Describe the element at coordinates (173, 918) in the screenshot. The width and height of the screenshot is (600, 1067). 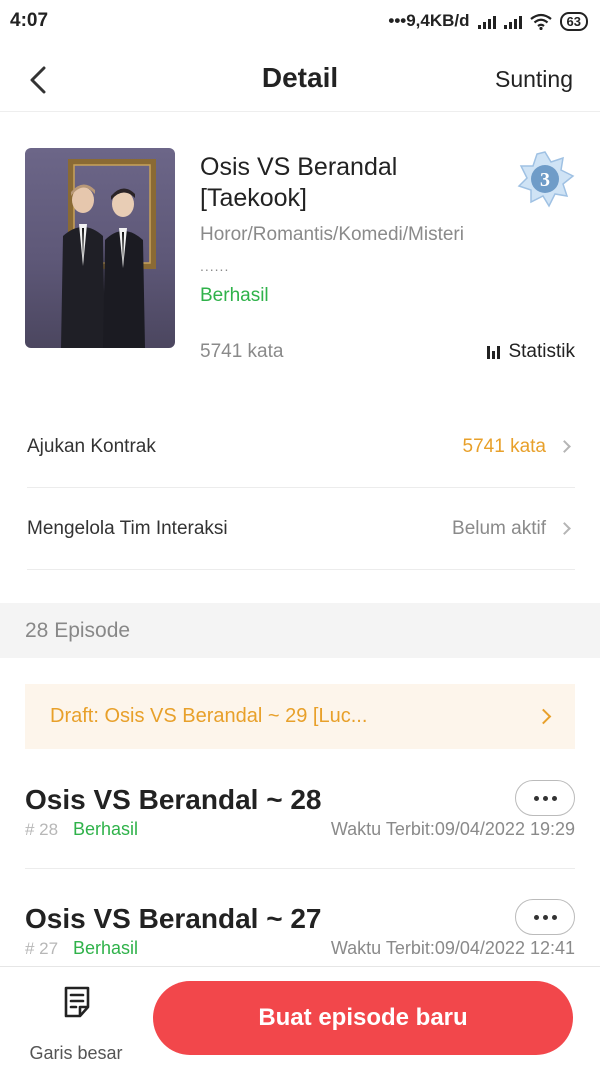
I see `episode-title: Osis VS Berandal ~ 27` at that location.